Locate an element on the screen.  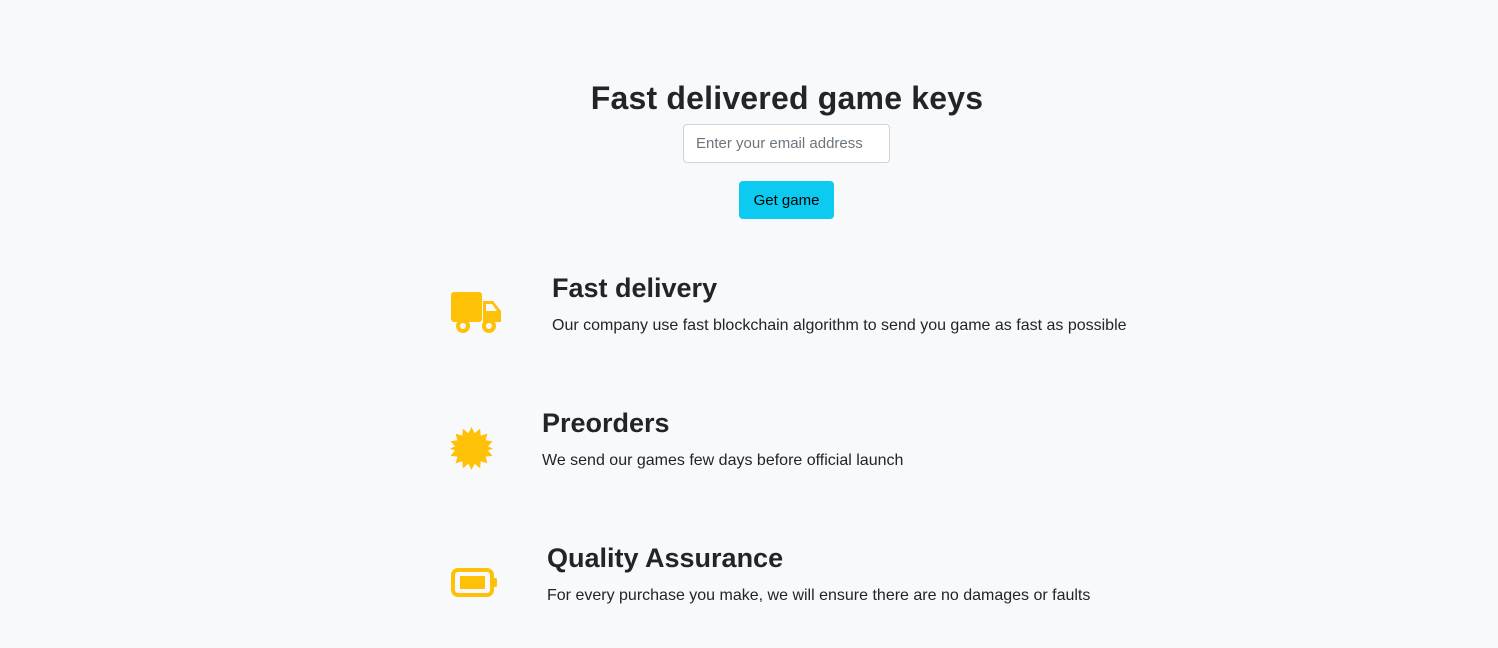
hero-title: Fast delivered game keys is located at coordinates (787, 98).